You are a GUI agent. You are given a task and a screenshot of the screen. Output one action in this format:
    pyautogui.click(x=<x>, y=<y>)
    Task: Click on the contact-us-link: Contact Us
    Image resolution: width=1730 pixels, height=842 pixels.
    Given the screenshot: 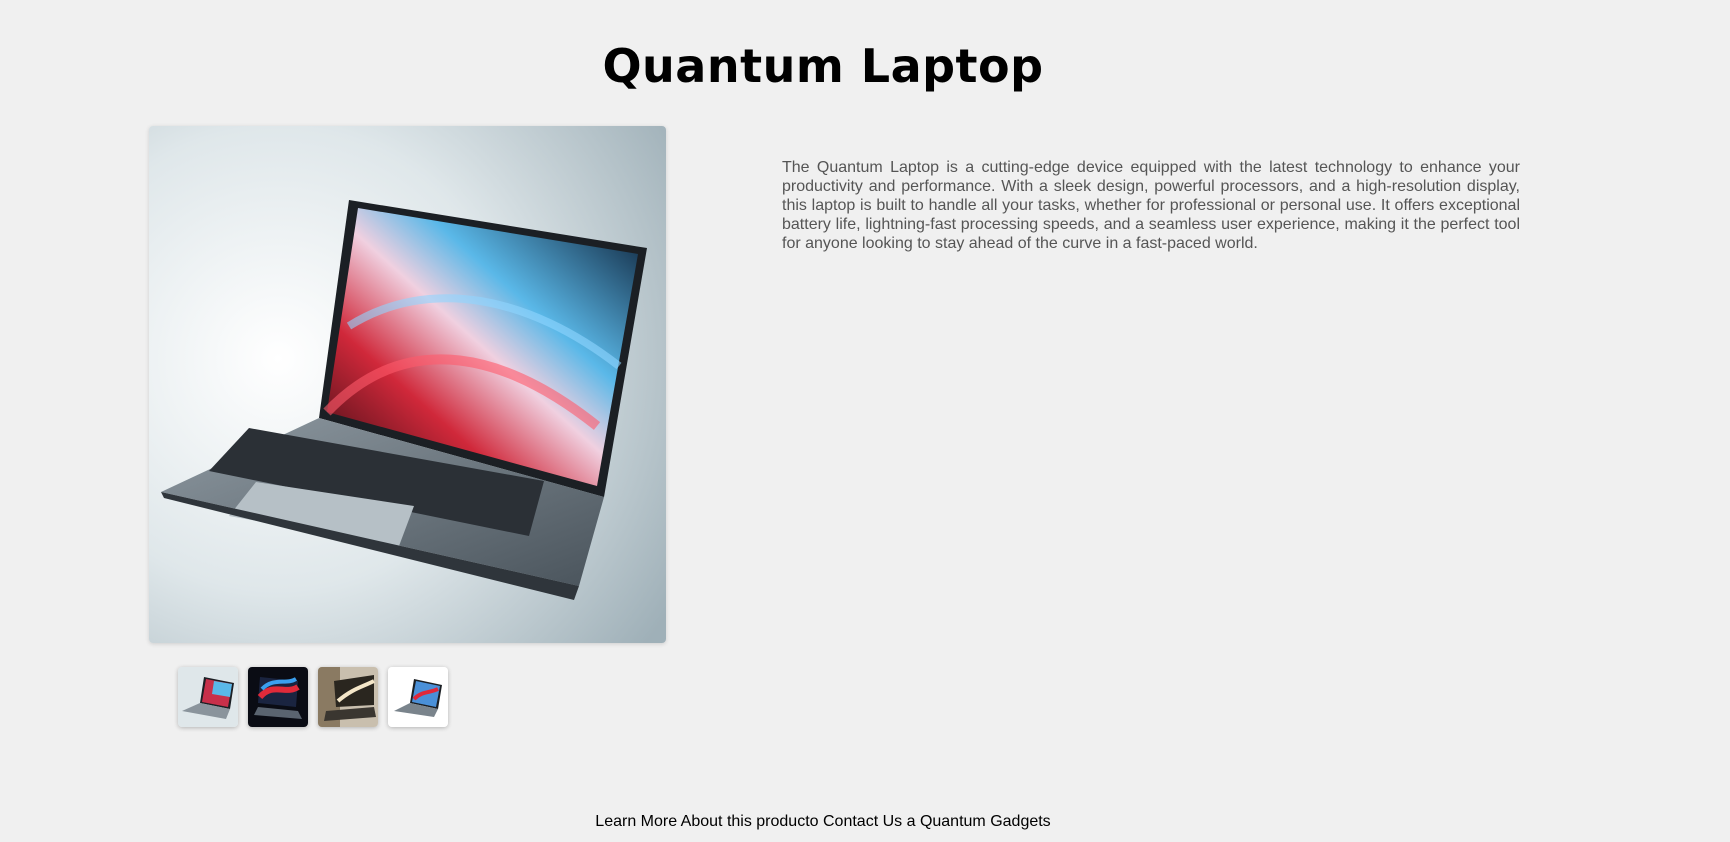 What is the action you would take?
    pyautogui.click(x=862, y=821)
    